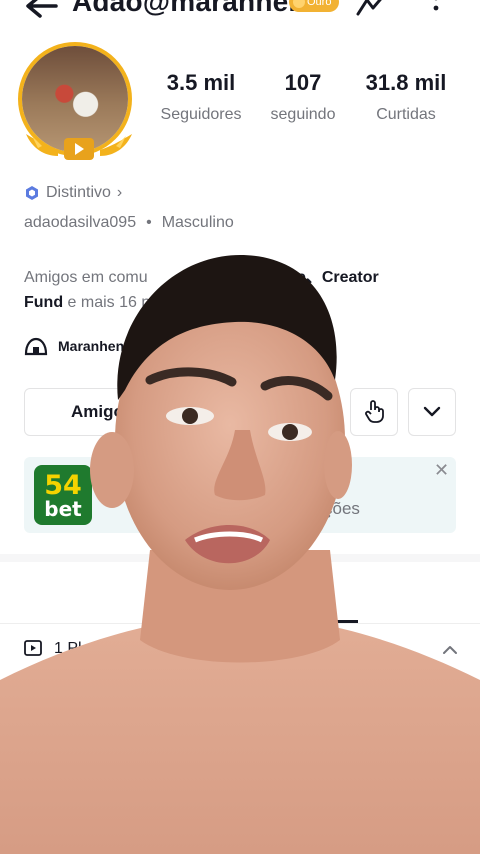  I want to click on following-label: seguindo, so click(303, 114).